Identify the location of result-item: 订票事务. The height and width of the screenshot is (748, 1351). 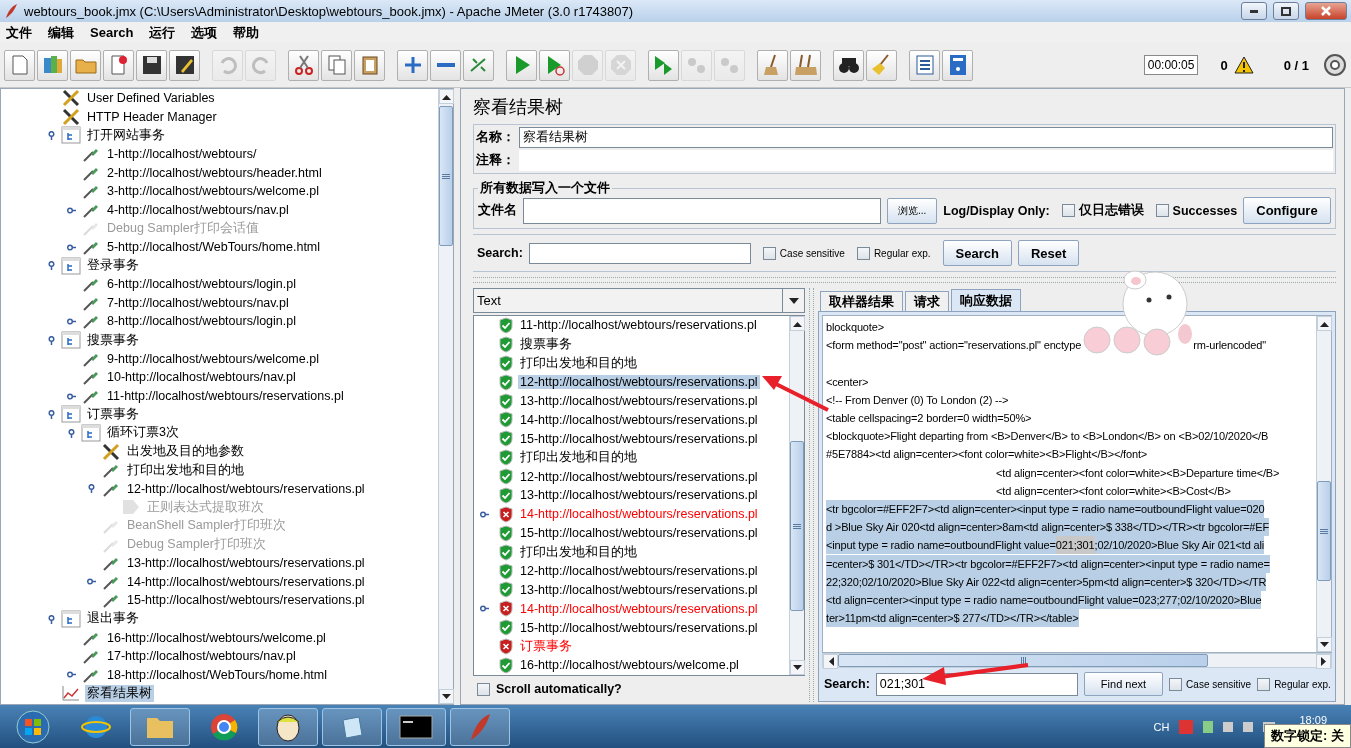
(546, 647).